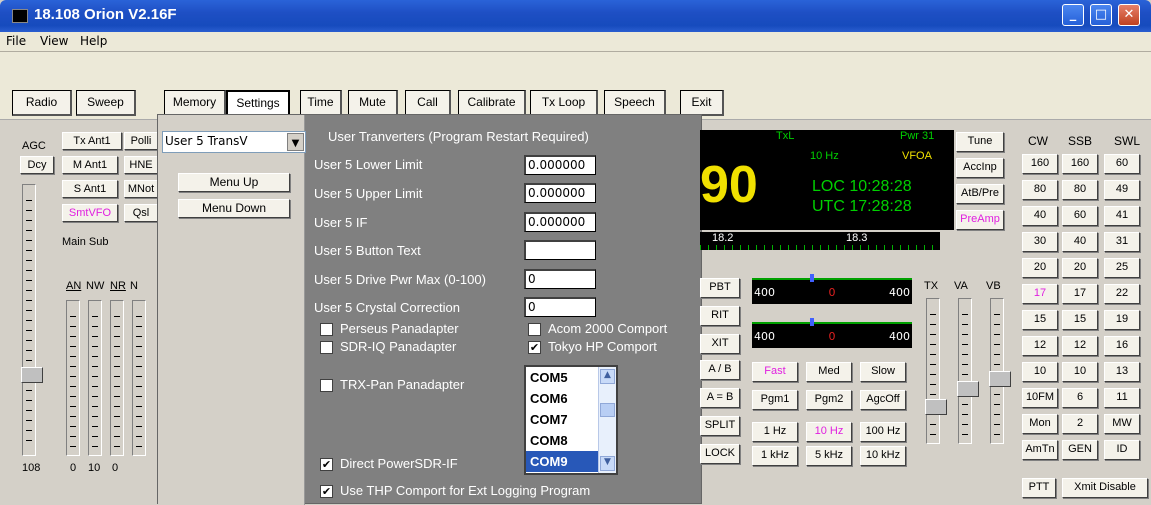 This screenshot has height=505, width=1151. What do you see at coordinates (1122, 450) in the screenshot?
I see `band-button: ID` at bounding box center [1122, 450].